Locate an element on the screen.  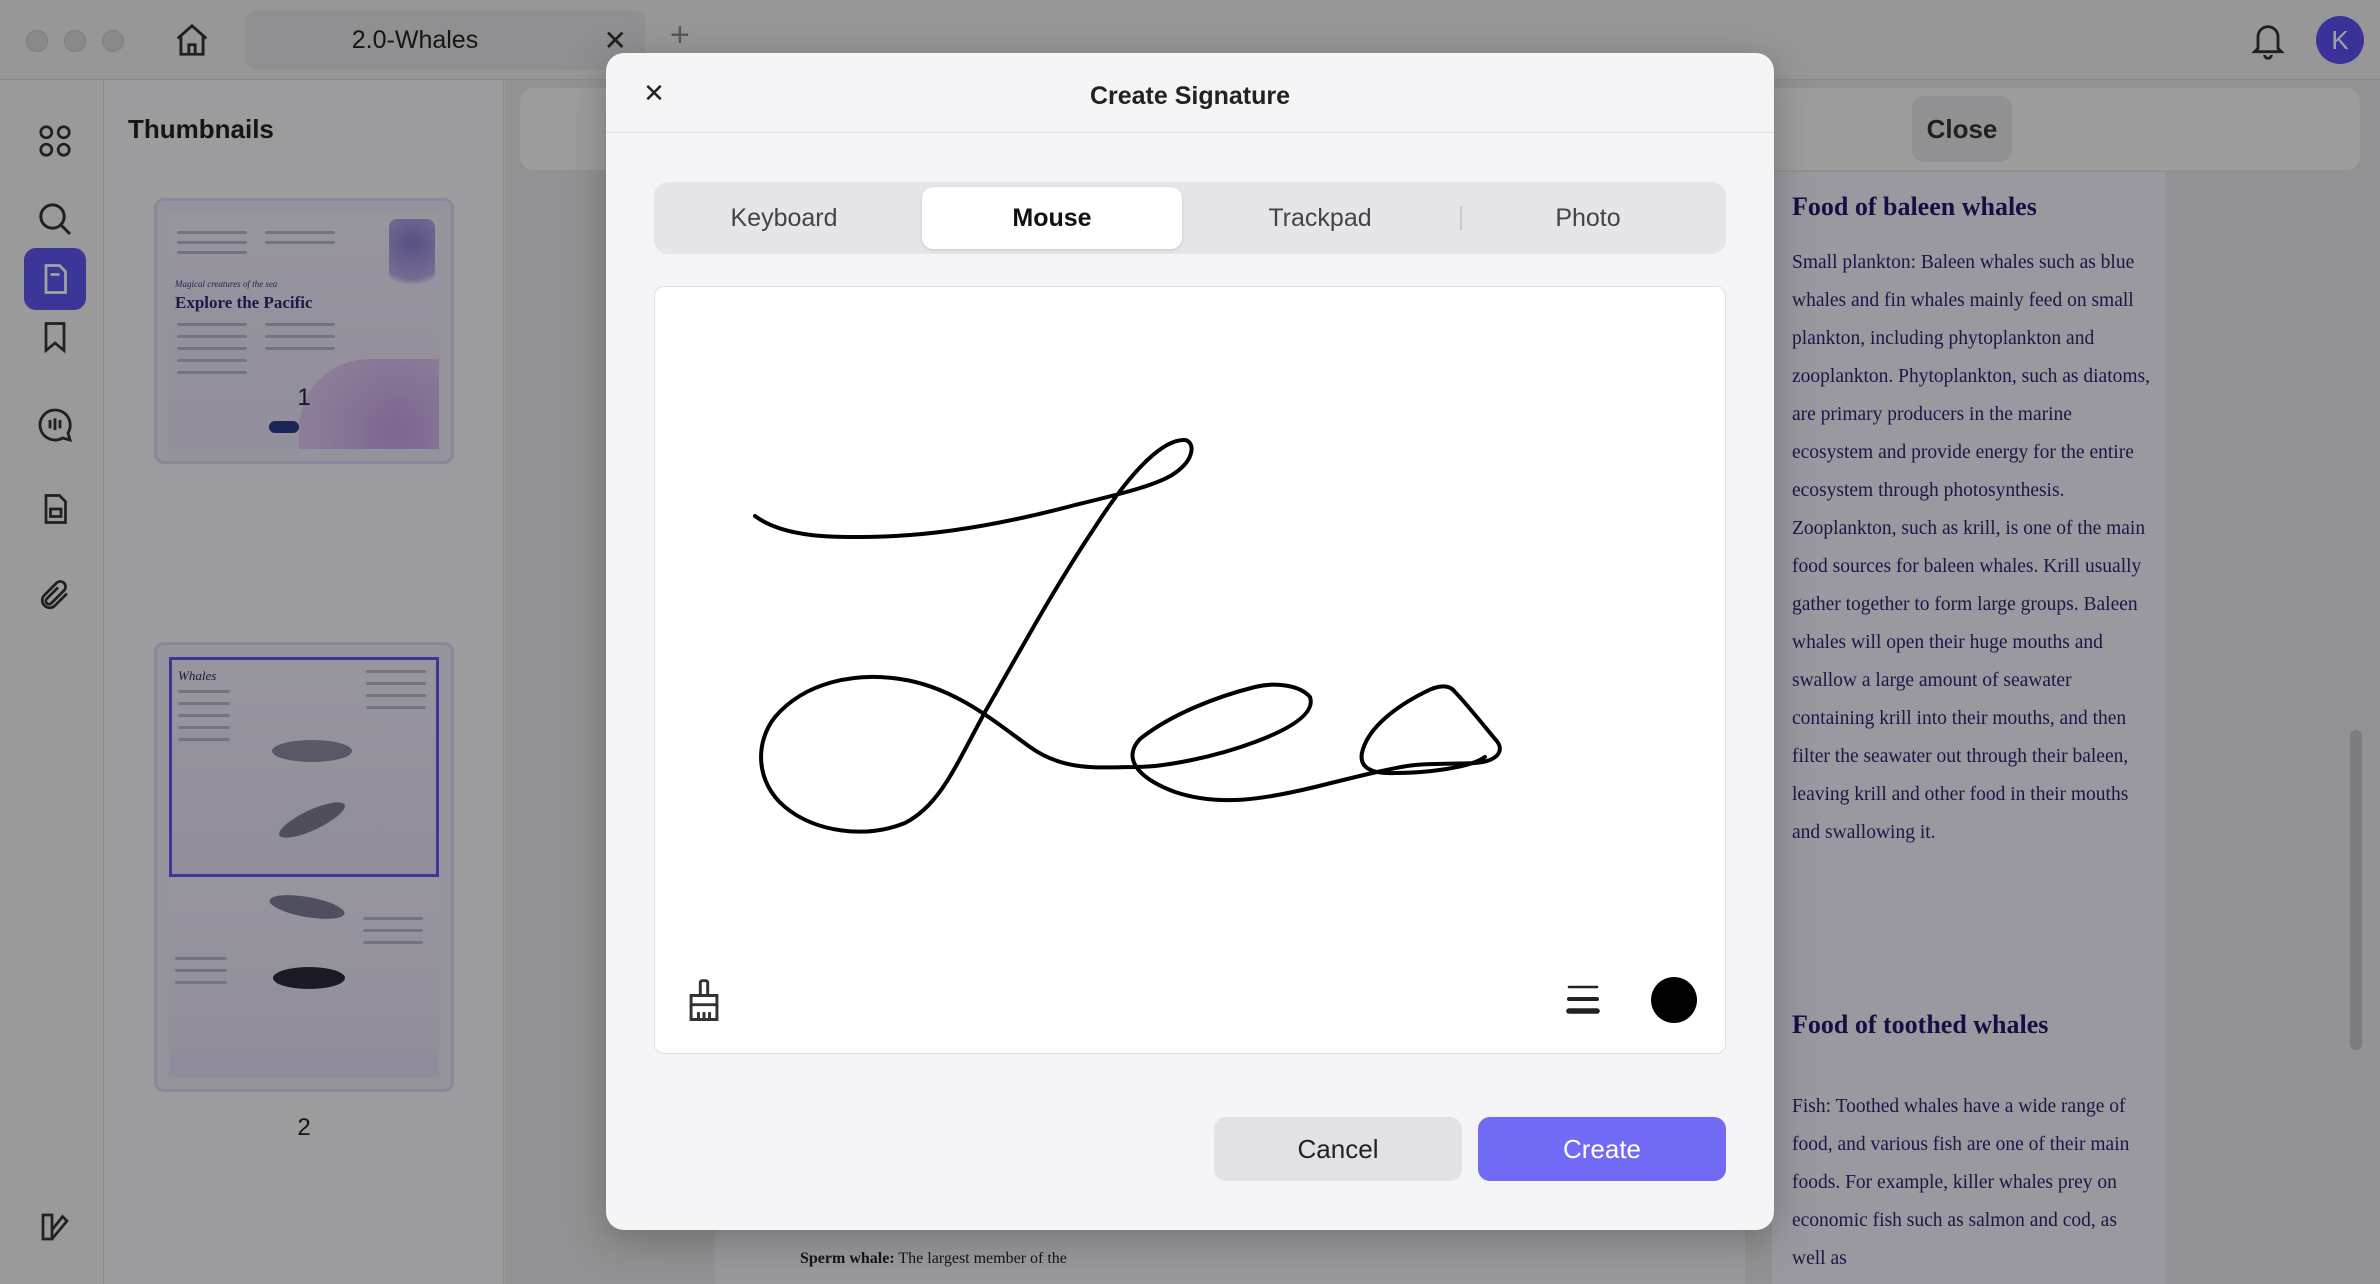
tab-trackpad: Trackpad is located at coordinates (1320, 218).